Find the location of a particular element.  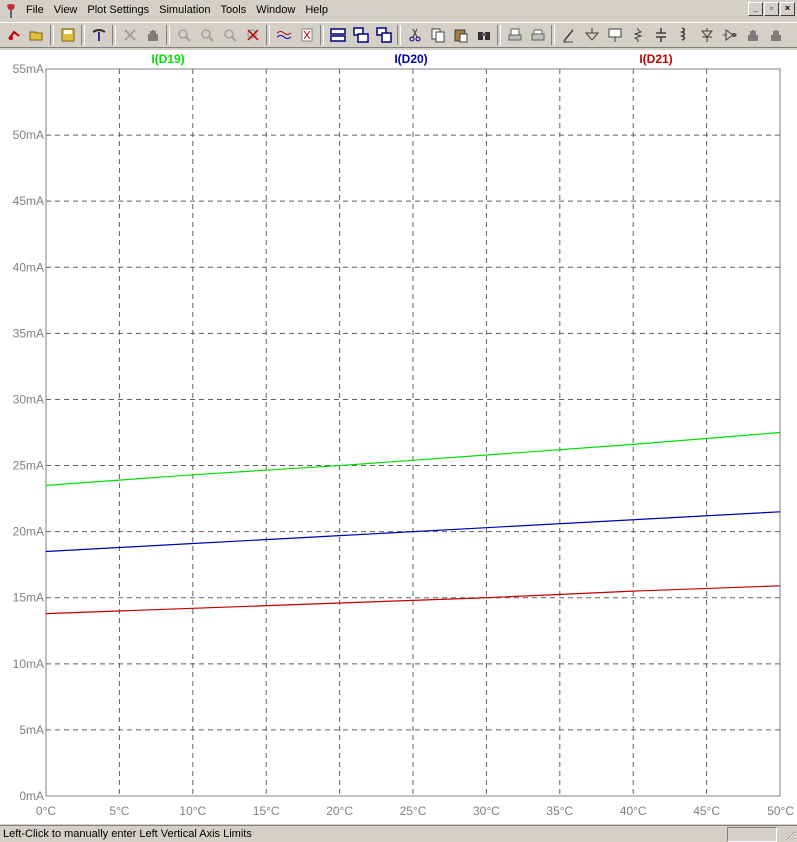

print-icon is located at coordinates (537, 35).